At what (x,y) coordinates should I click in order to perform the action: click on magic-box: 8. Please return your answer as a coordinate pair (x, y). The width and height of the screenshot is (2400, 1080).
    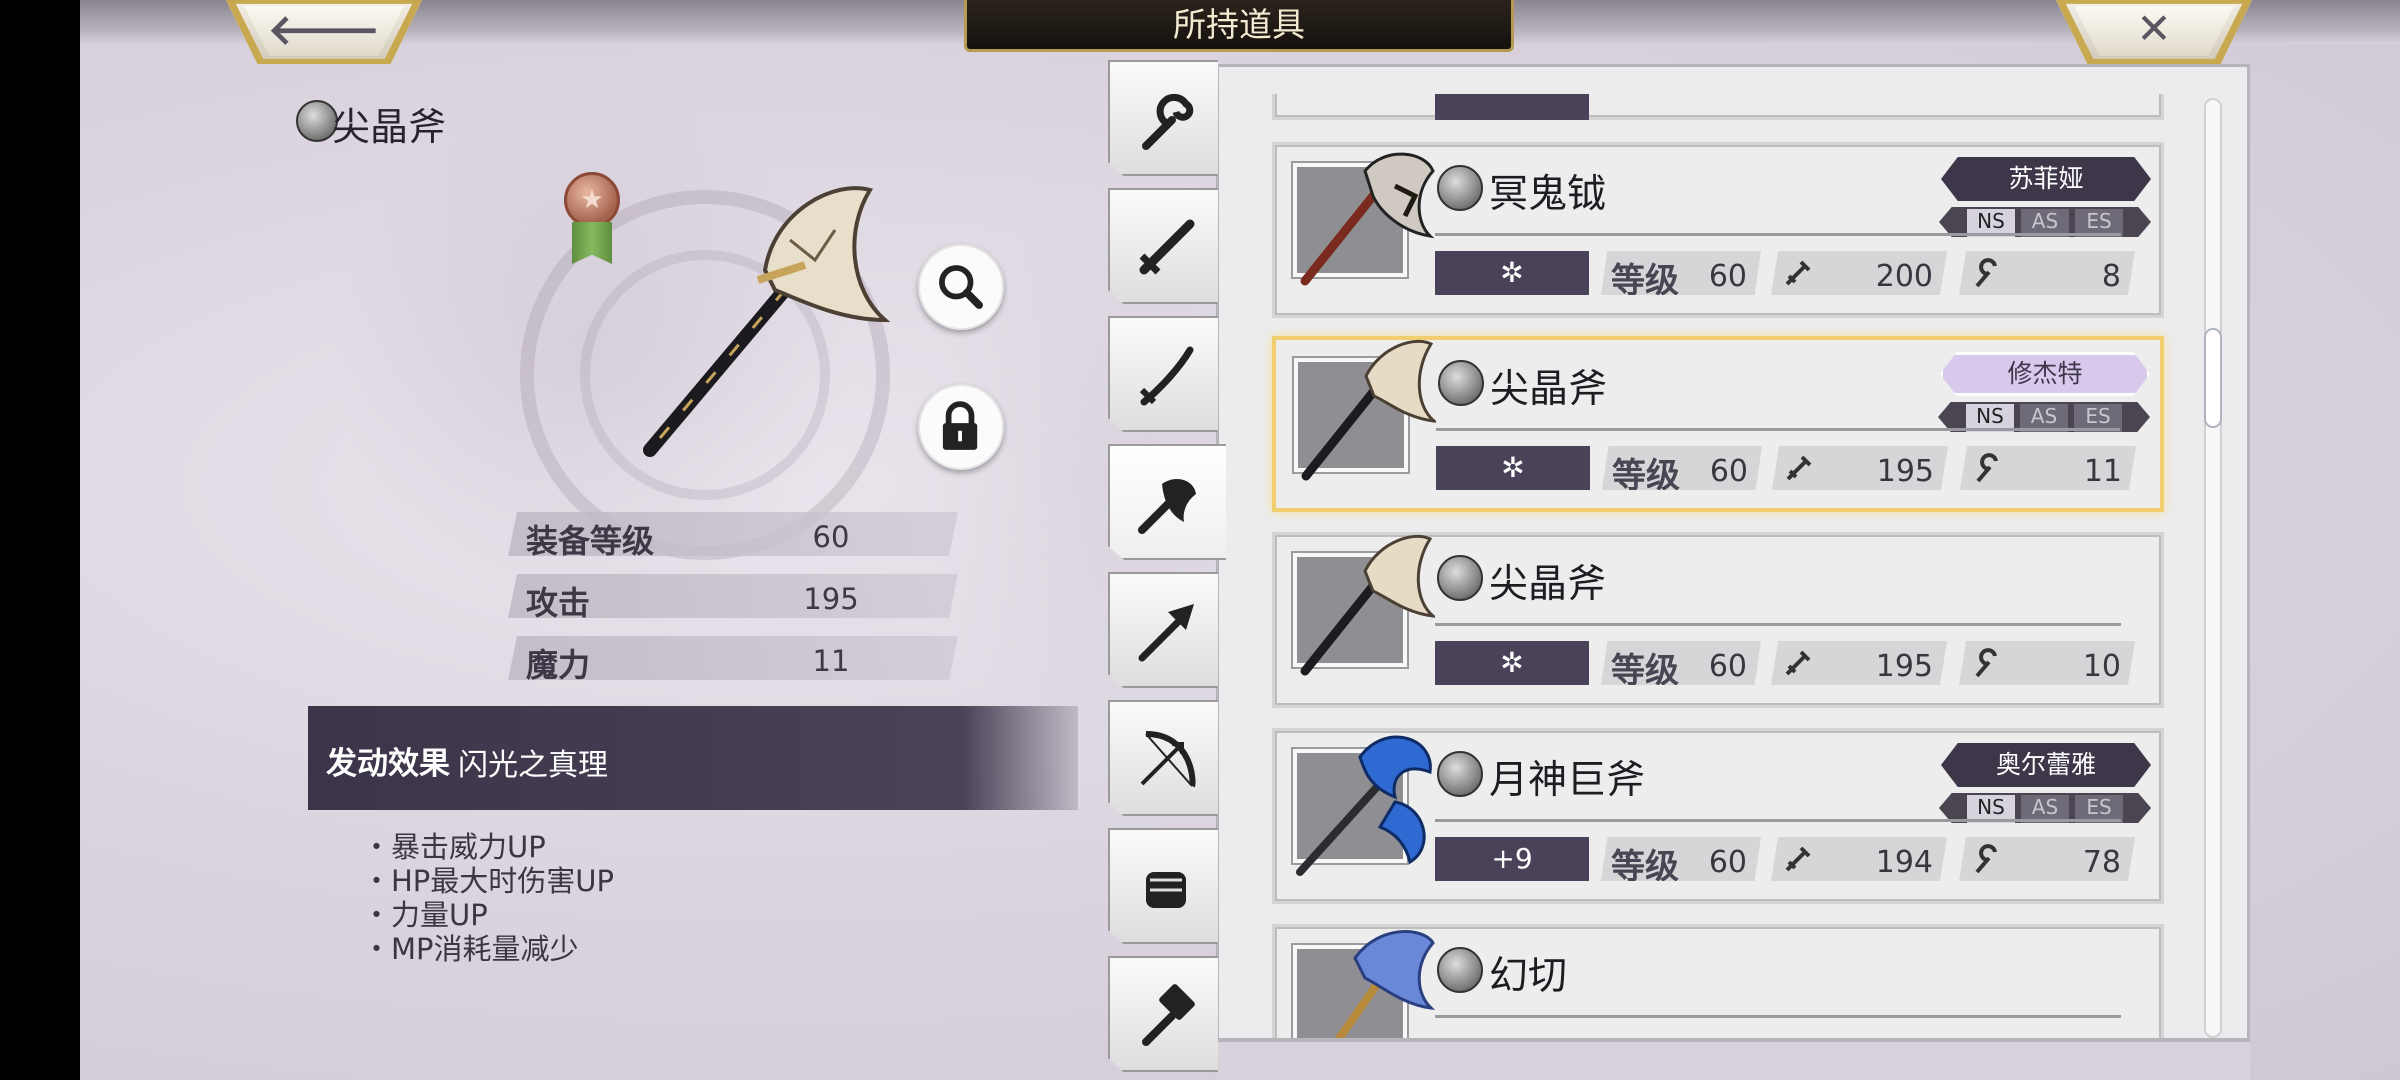
    Looking at the image, I should click on (2047, 273).